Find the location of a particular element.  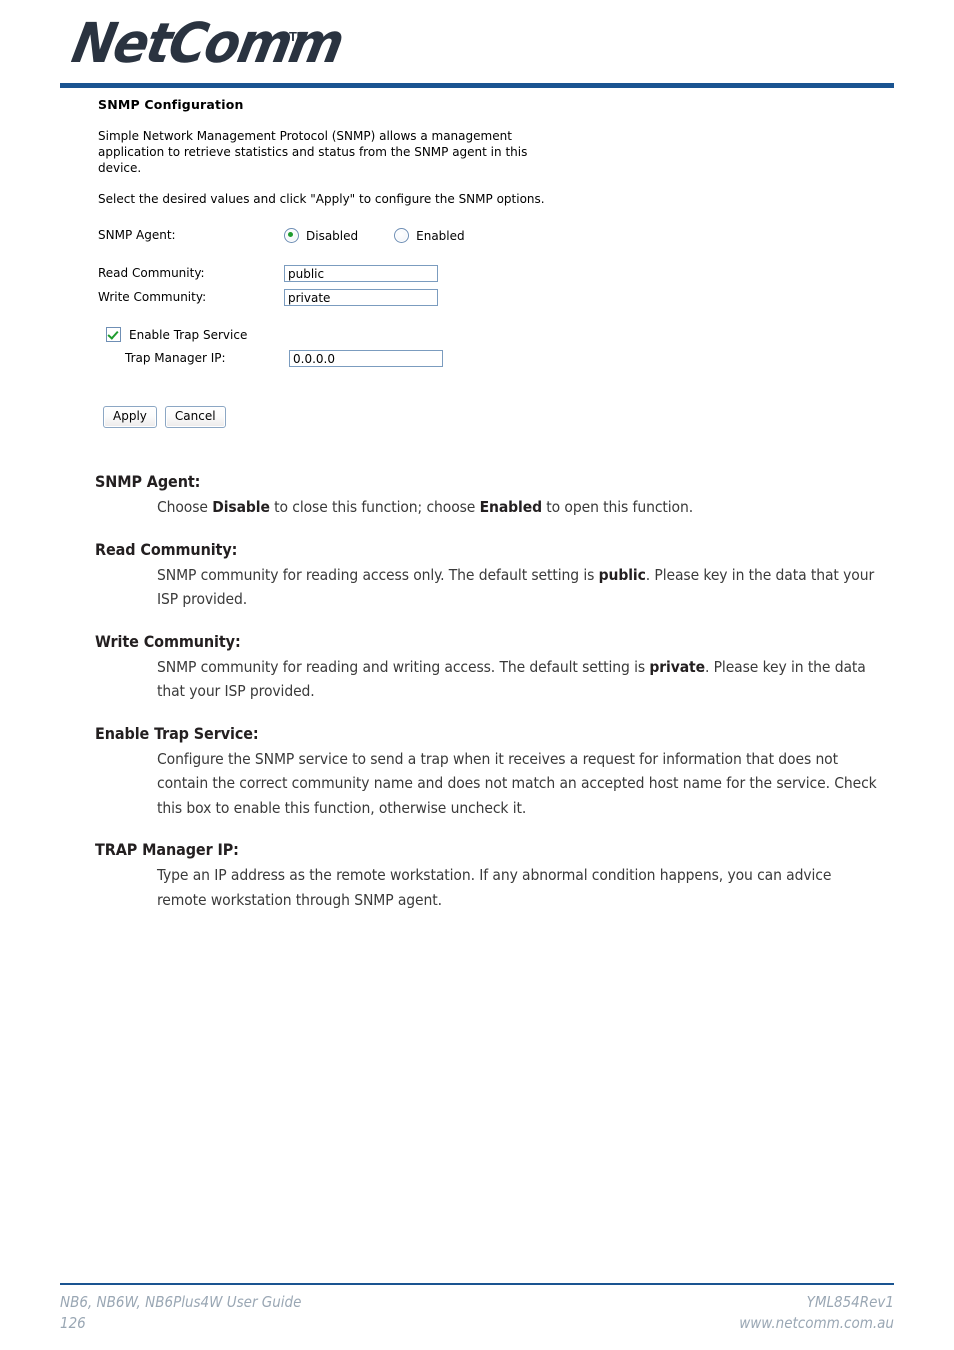

snmp-agent-row: SNMP Agent: Disabled Enabled is located at coordinates (333, 235).